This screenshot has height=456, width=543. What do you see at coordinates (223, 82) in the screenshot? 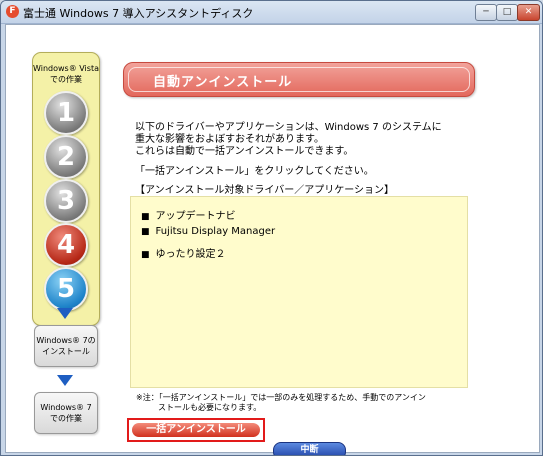
I see `page-title: 自動アンインストール` at bounding box center [223, 82].